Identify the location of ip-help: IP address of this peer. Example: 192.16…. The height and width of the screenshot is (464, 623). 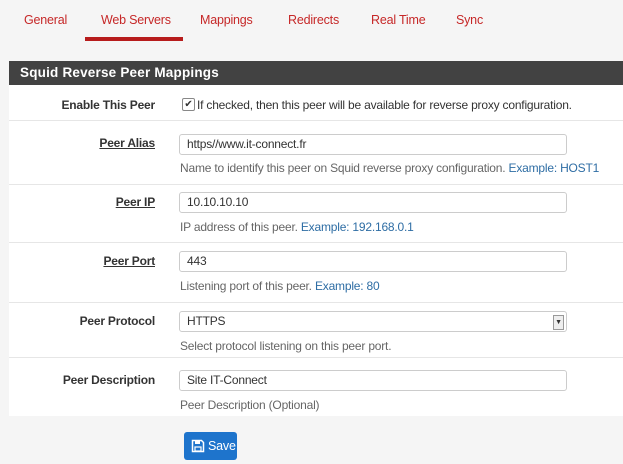
(297, 227).